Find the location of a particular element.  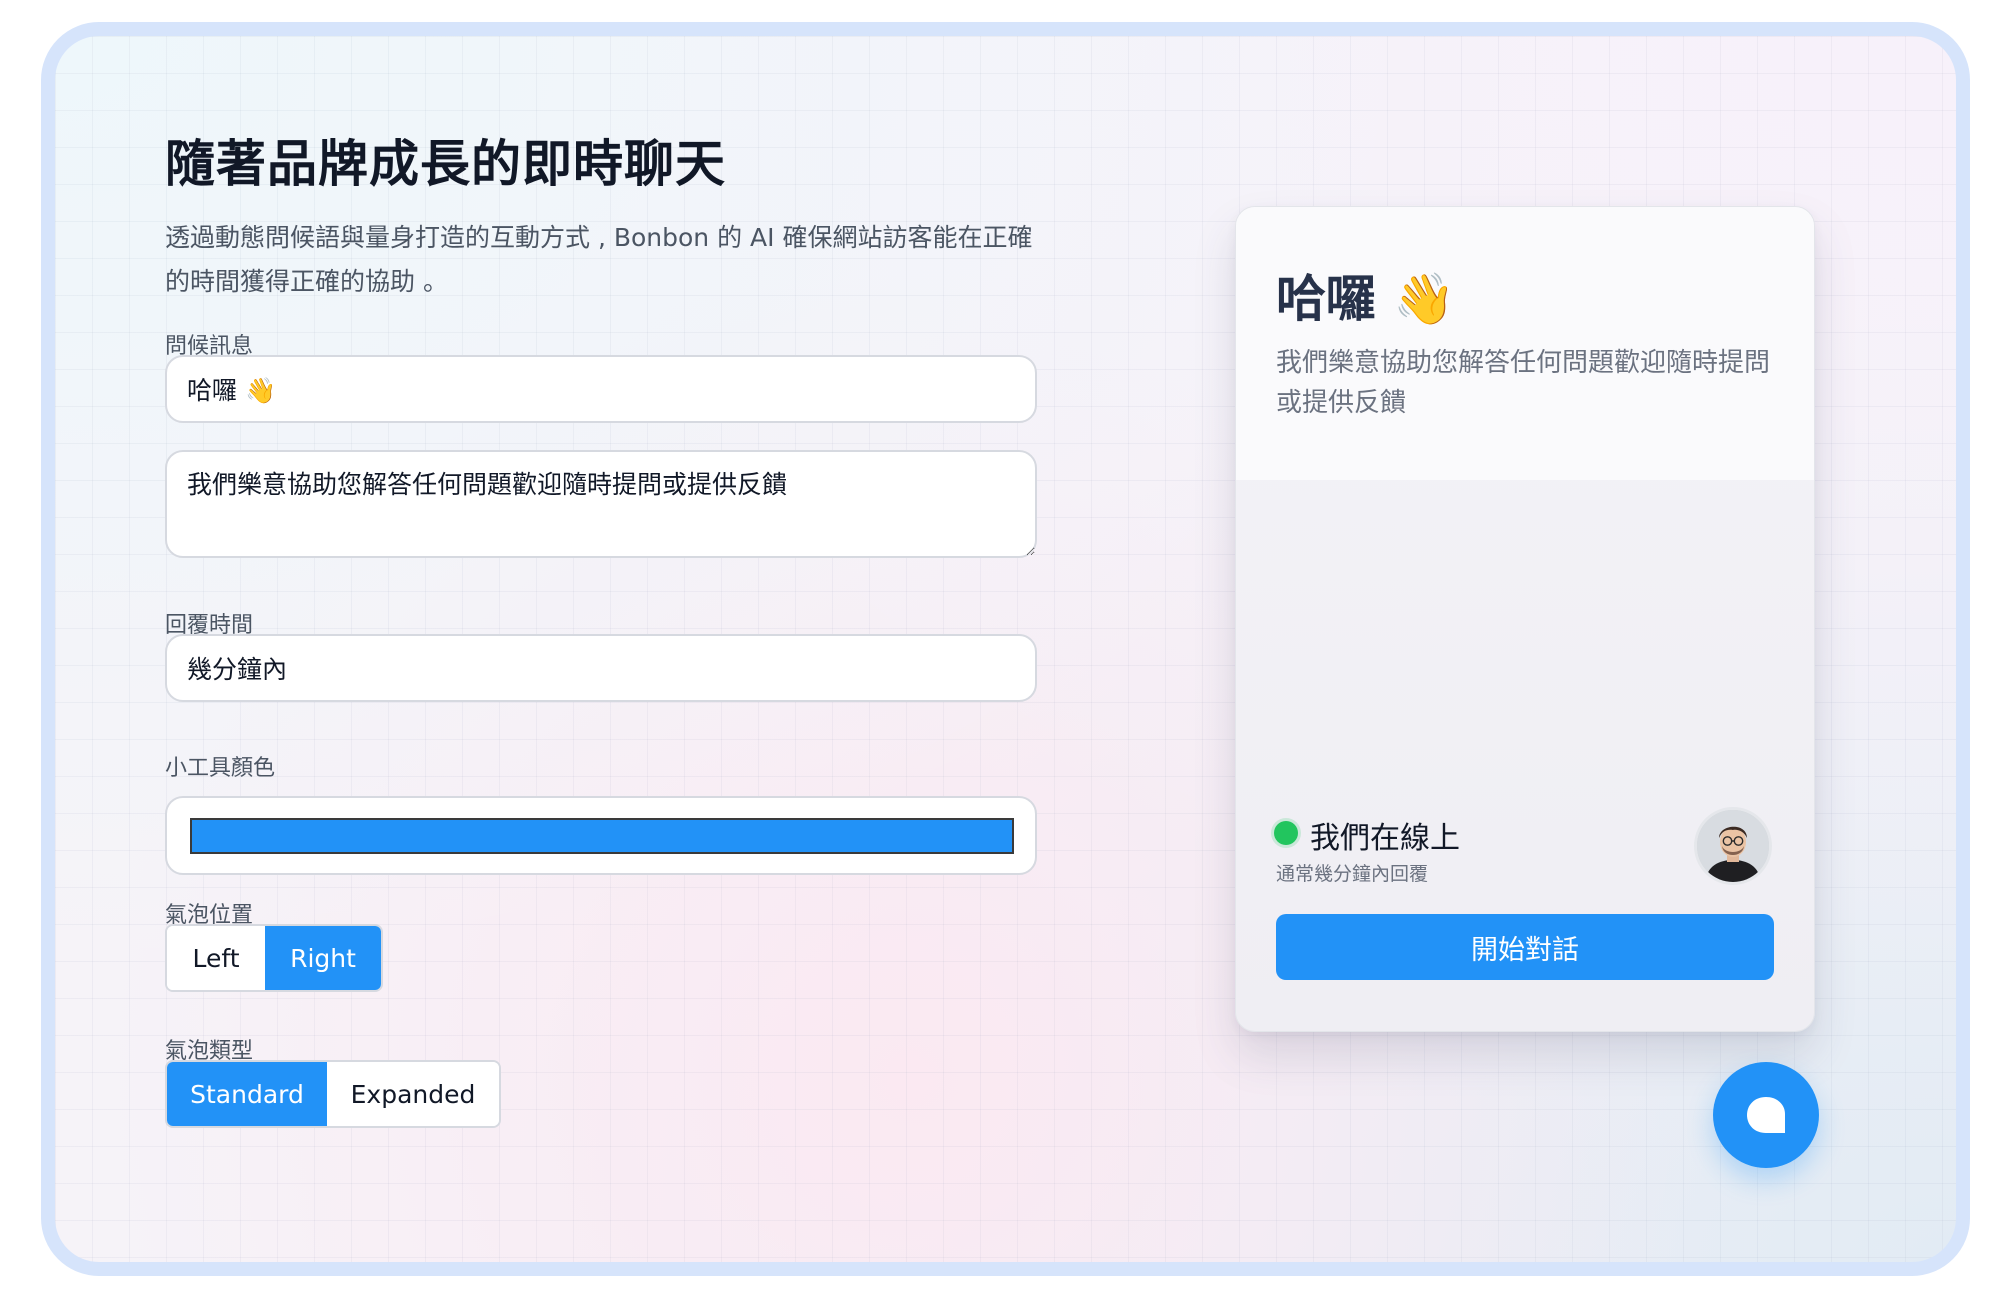

reply-time-input is located at coordinates (601, 668).